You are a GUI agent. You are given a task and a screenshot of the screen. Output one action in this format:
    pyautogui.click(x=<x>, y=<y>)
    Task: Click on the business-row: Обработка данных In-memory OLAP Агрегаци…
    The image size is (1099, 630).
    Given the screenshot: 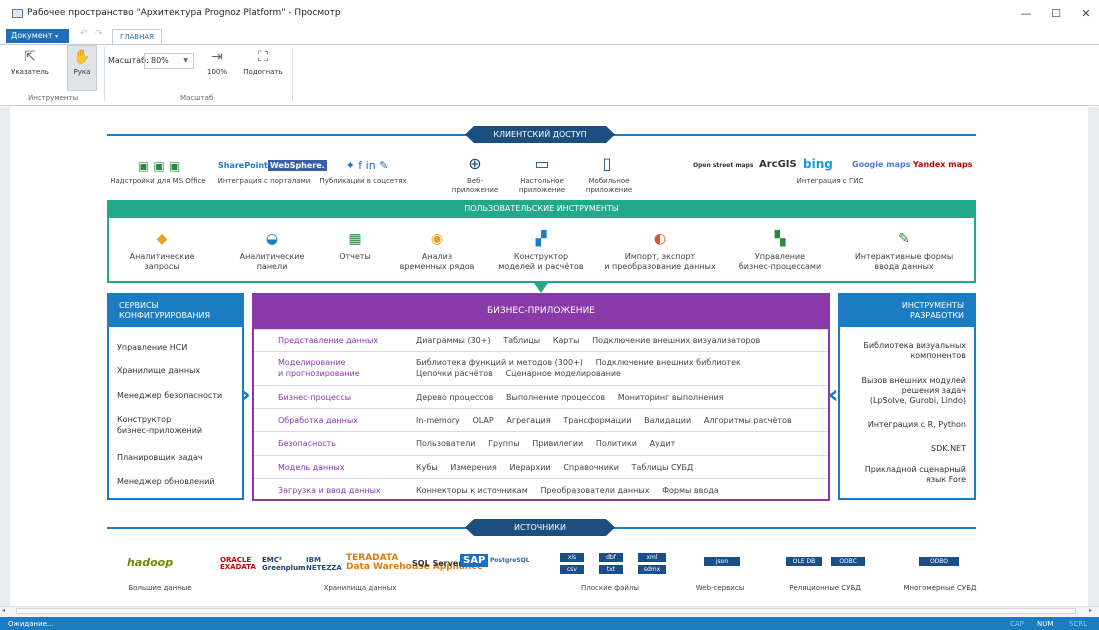 What is the action you would take?
    pyautogui.click(x=541, y=419)
    